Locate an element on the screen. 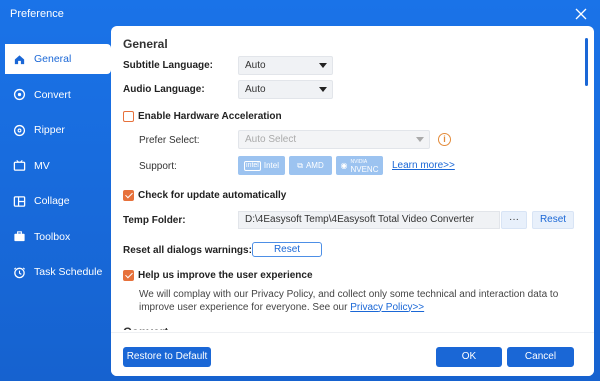 Image resolution: width=600 pixels, height=381 pixels. support-label: Support: is located at coordinates (158, 166).